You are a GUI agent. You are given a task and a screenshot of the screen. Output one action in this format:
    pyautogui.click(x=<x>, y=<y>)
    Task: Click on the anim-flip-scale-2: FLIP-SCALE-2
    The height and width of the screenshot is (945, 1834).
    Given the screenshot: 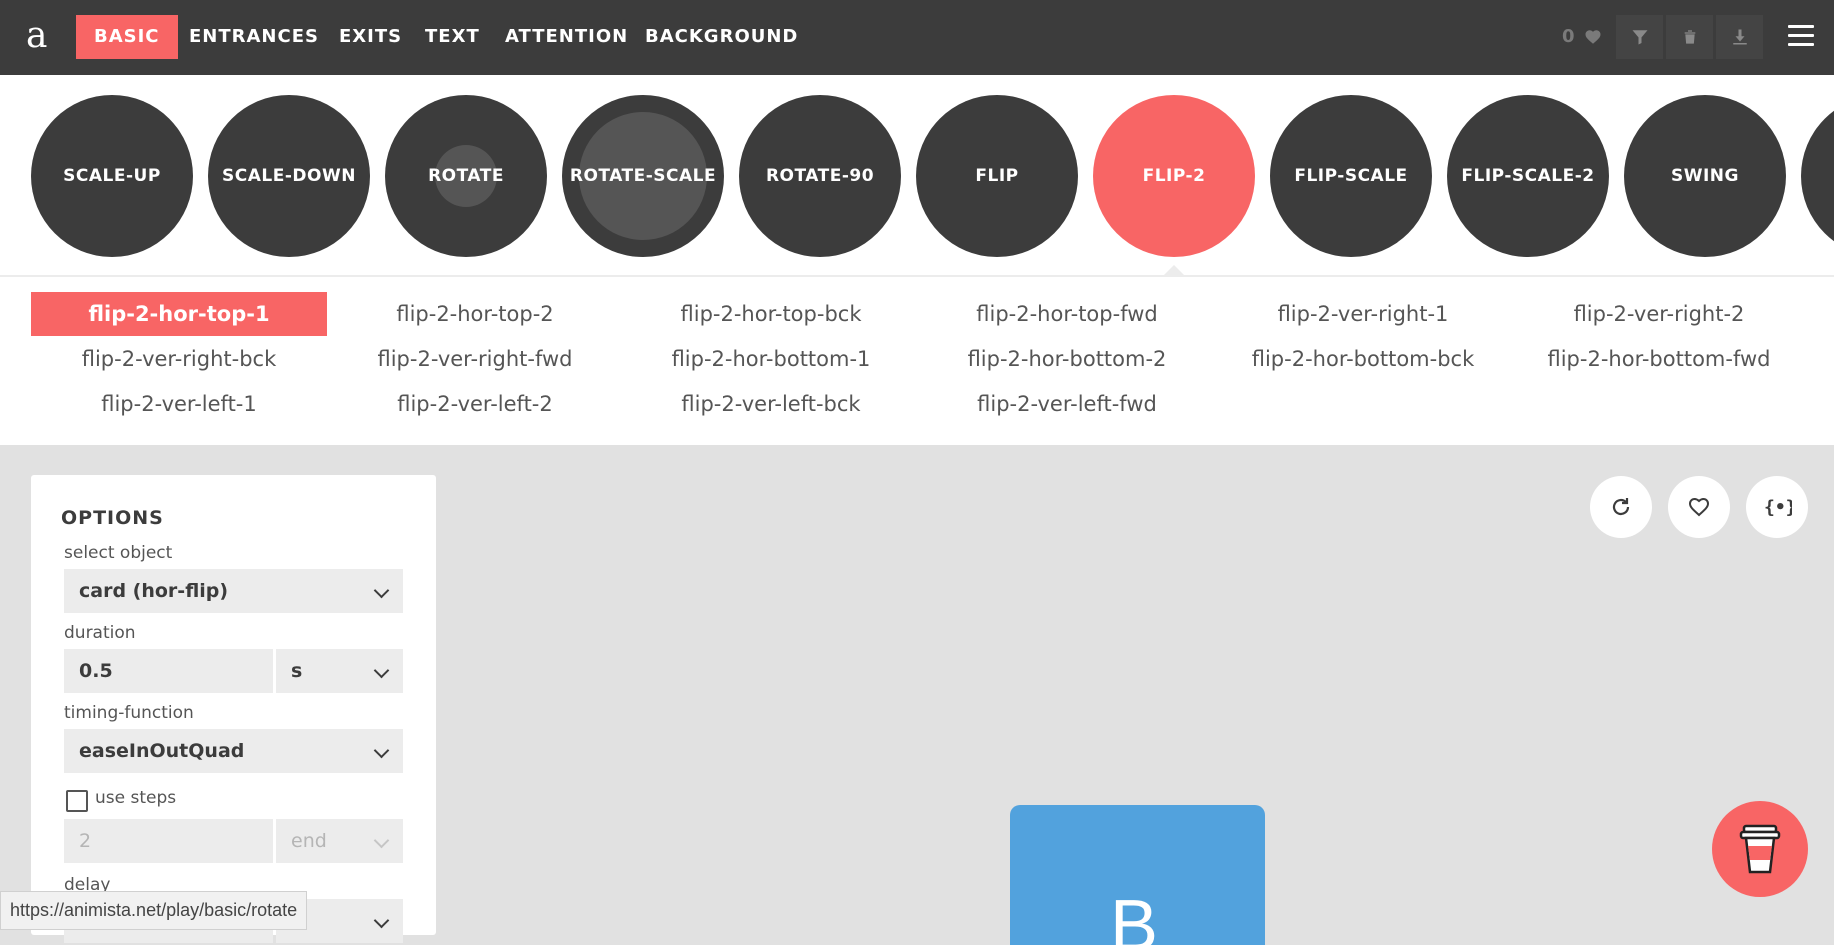 What is the action you would take?
    pyautogui.click(x=1528, y=176)
    